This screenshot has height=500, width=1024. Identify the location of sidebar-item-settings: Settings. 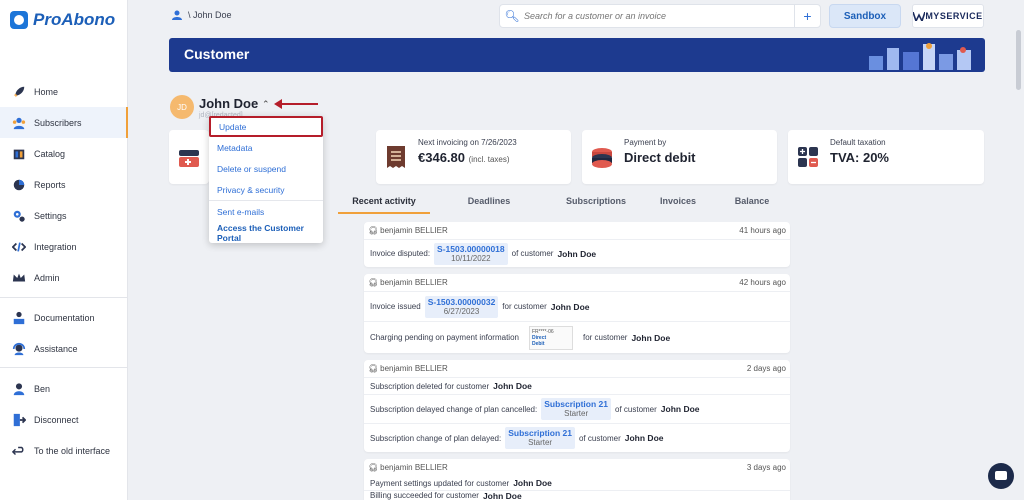
(64, 215).